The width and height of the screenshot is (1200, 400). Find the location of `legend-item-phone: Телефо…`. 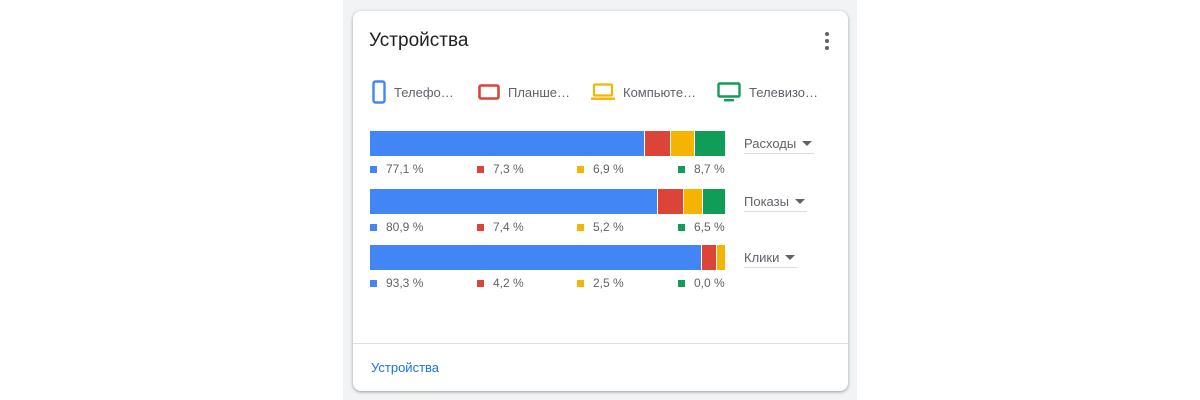

legend-item-phone: Телефо… is located at coordinates (413, 92).